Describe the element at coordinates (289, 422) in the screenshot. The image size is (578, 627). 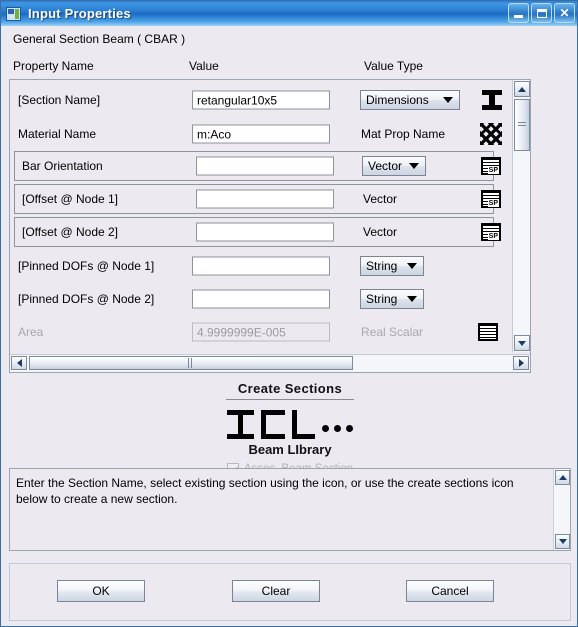
I see `beam-library-icon` at that location.